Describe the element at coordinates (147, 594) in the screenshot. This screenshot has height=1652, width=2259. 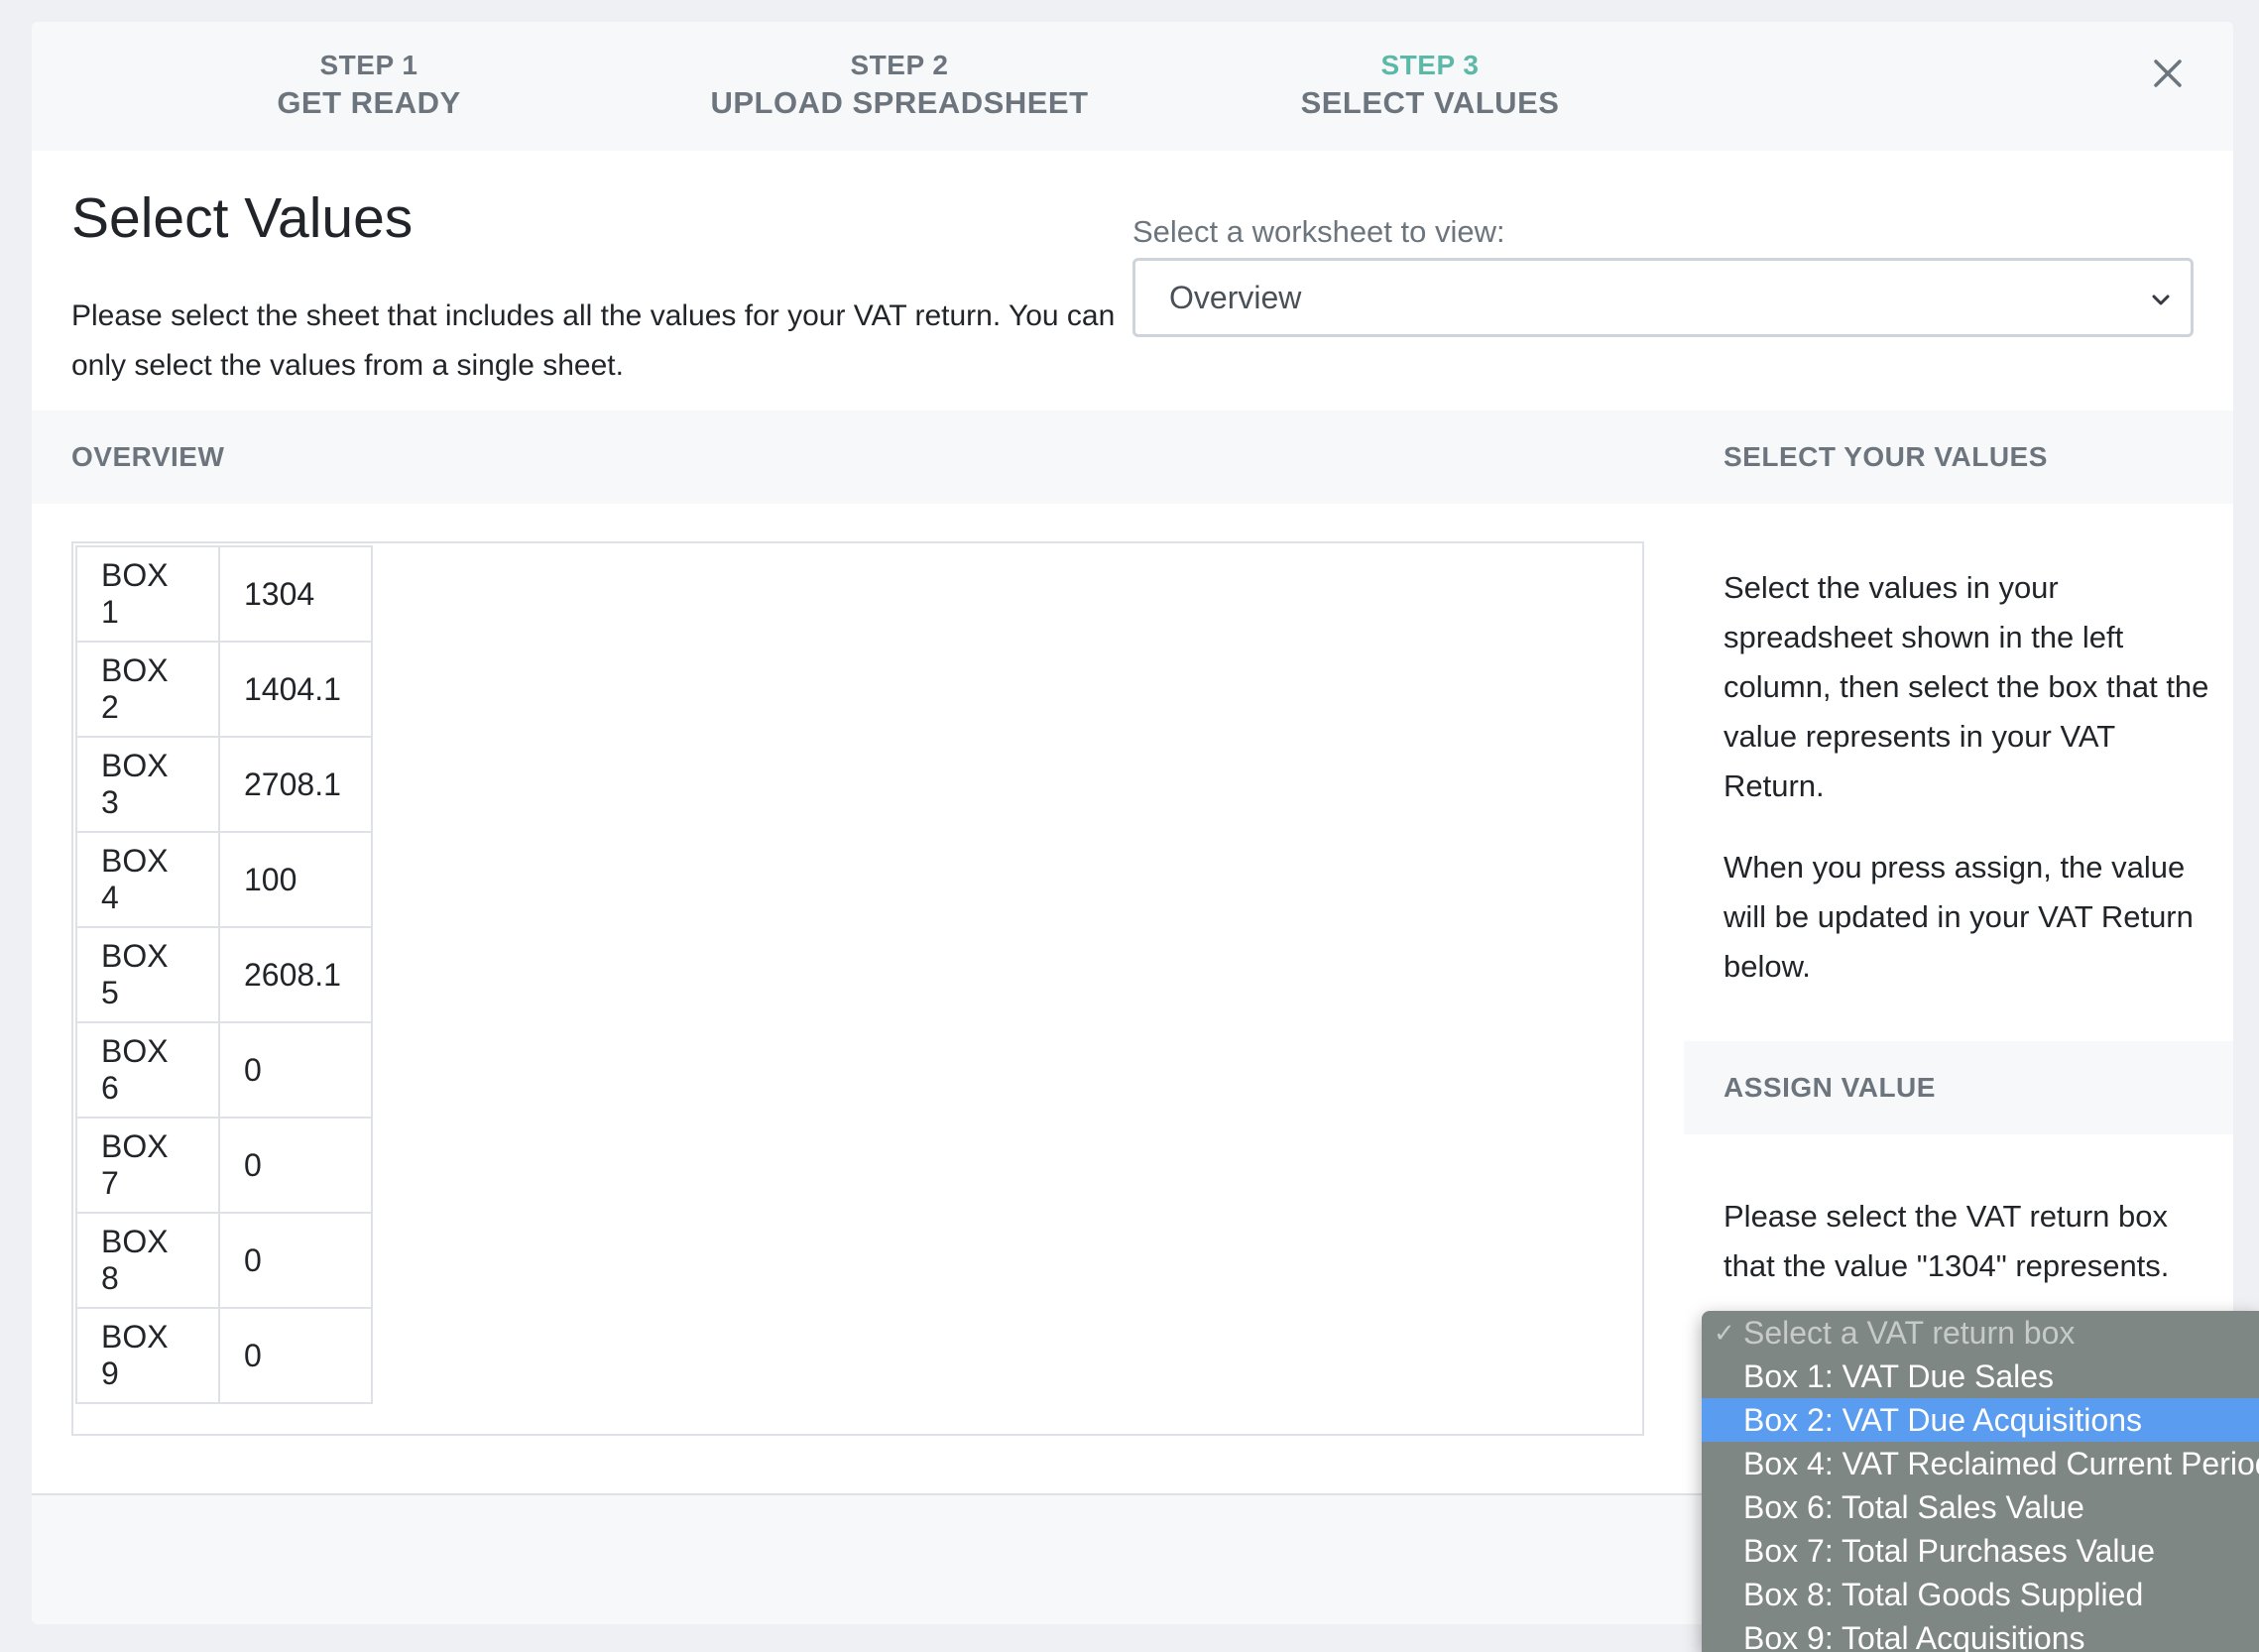
I see `table-cell: BOX 1` at that location.